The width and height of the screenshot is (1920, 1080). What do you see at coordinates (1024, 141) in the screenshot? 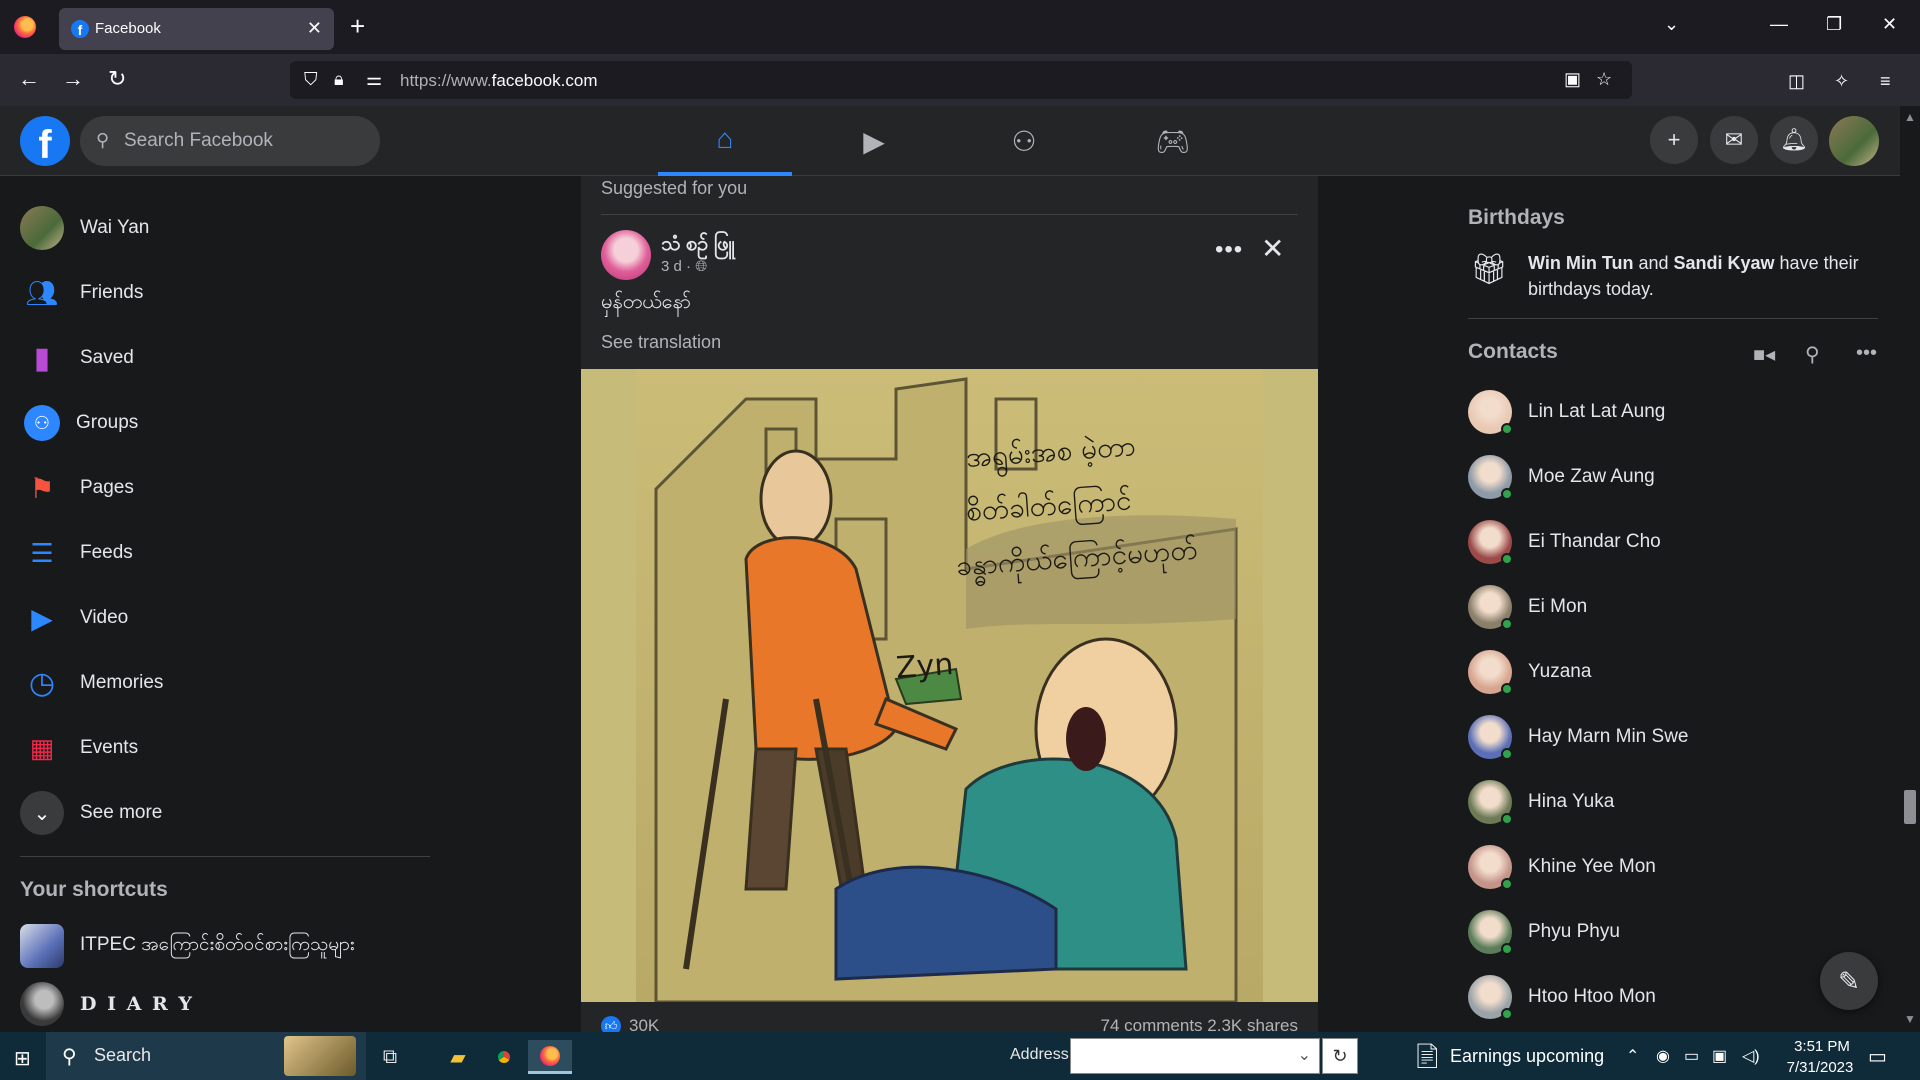
I see `tab-groups: ⚇` at bounding box center [1024, 141].